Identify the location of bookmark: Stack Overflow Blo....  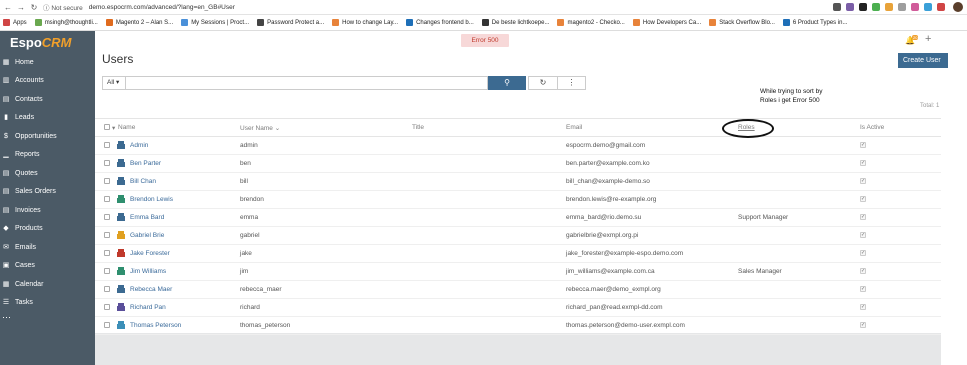
(742, 22).